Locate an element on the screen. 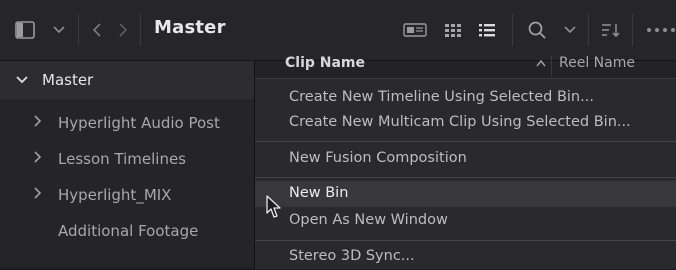 This screenshot has height=270, width=676. sidebar-item-label: Master is located at coordinates (68, 80).